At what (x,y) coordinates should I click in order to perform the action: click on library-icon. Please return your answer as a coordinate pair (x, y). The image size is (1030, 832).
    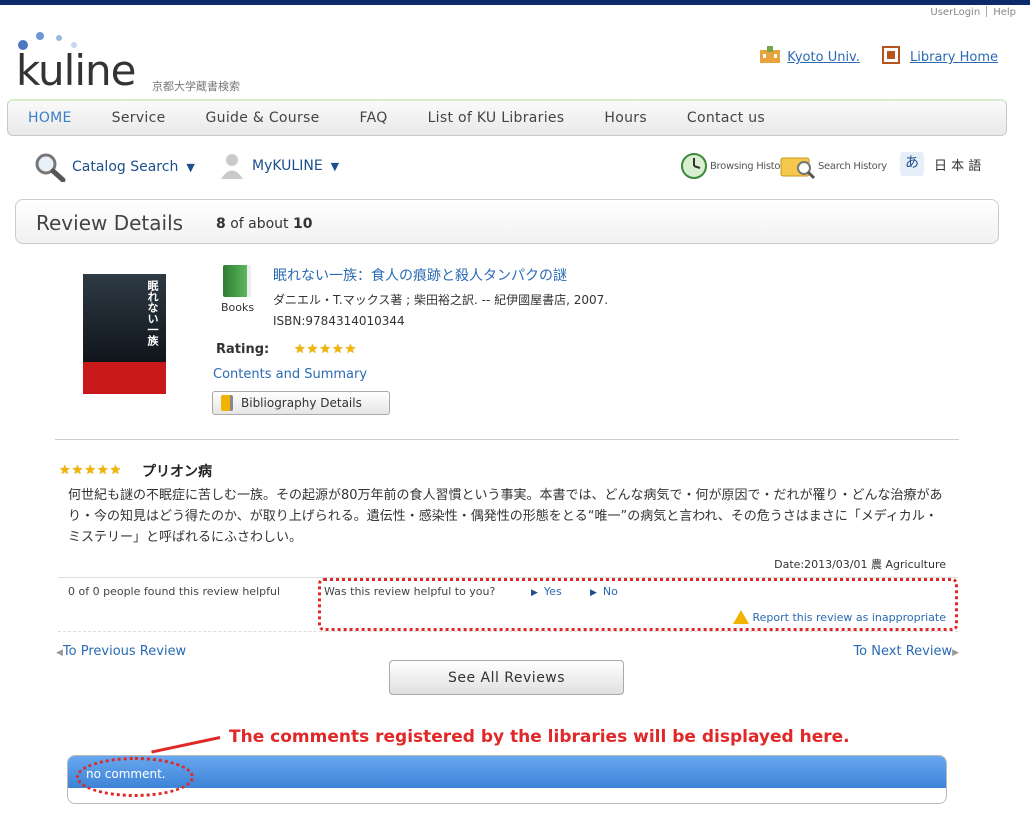
    Looking at the image, I should click on (893, 55).